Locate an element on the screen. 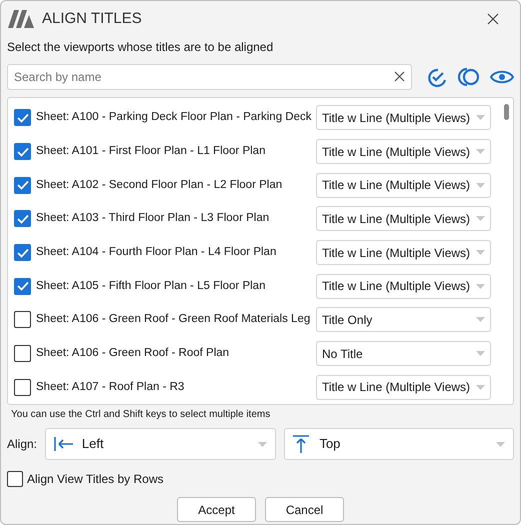 This screenshot has height=525, width=521. search-field: Search by name is located at coordinates (209, 77).